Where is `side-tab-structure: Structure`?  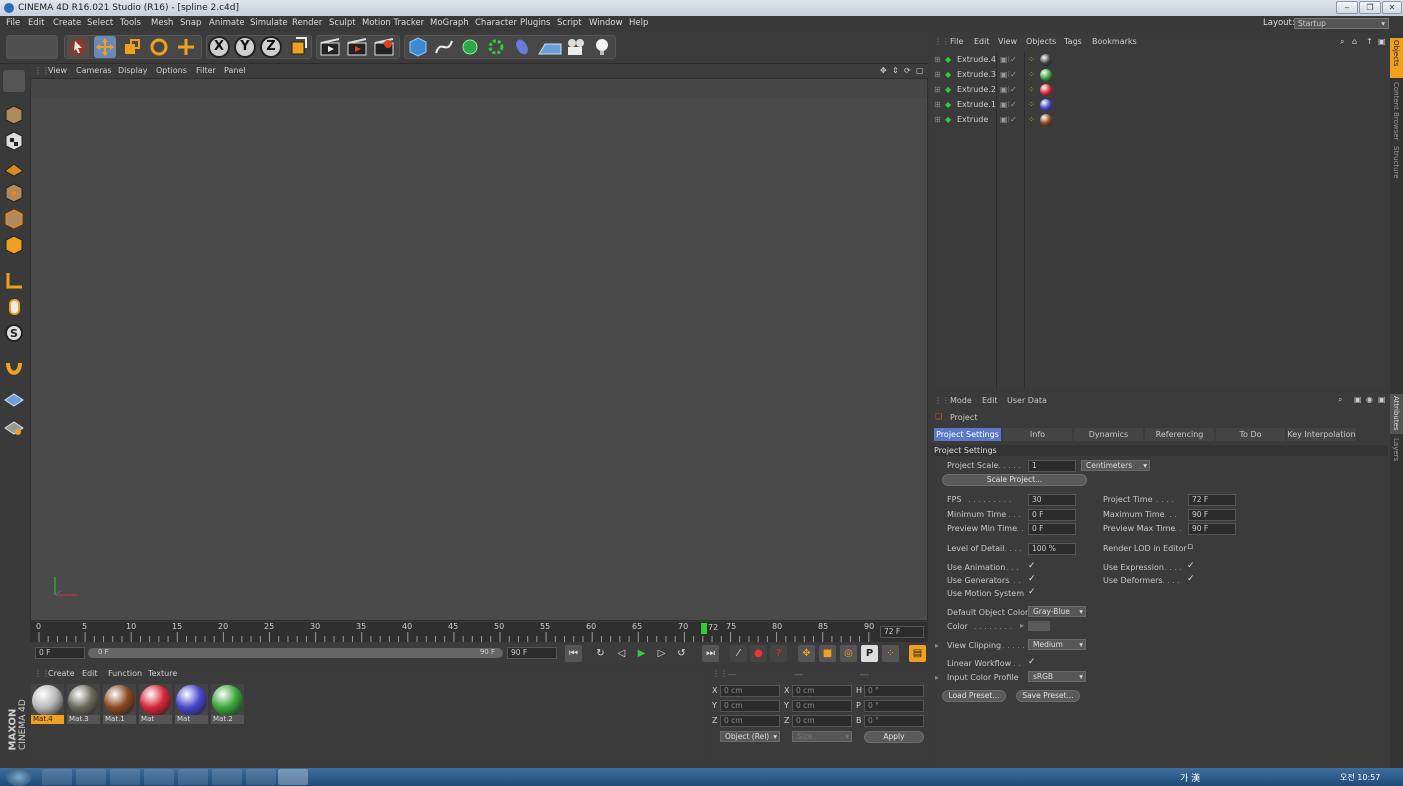
side-tab-structure: Structure is located at coordinates (1396, 164).